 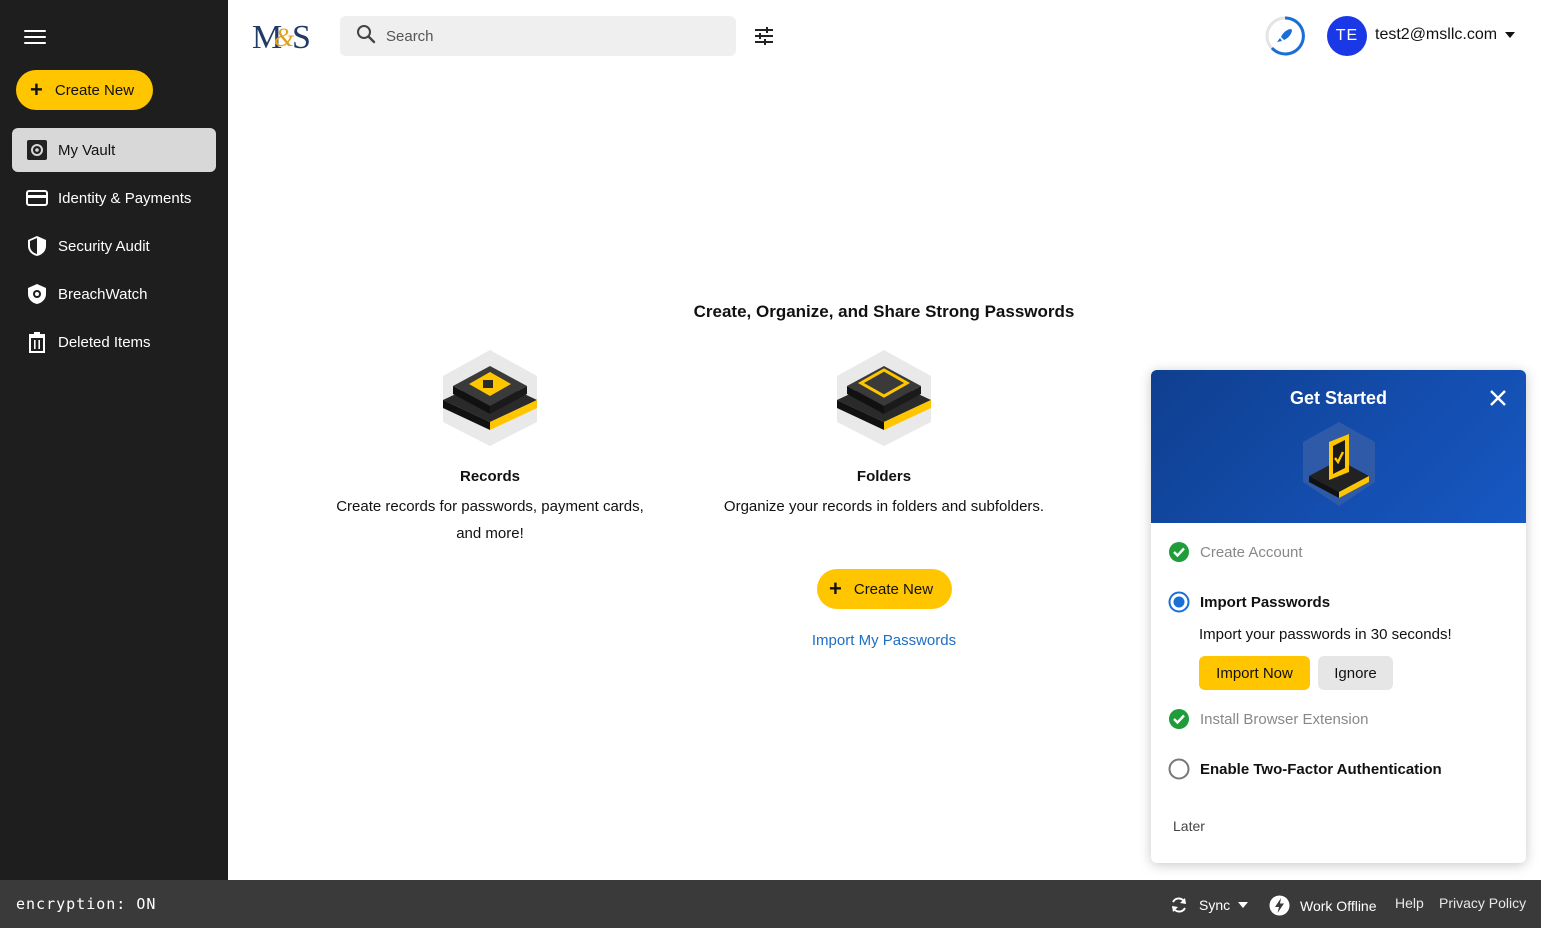 What do you see at coordinates (37, 150) in the screenshot?
I see `vault-icon` at bounding box center [37, 150].